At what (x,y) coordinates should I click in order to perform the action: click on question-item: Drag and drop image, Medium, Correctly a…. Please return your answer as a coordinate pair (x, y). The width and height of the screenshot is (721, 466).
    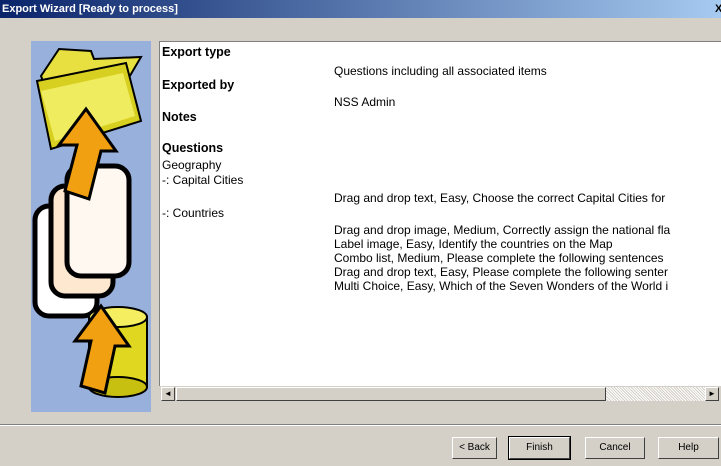
    Looking at the image, I should click on (502, 230).